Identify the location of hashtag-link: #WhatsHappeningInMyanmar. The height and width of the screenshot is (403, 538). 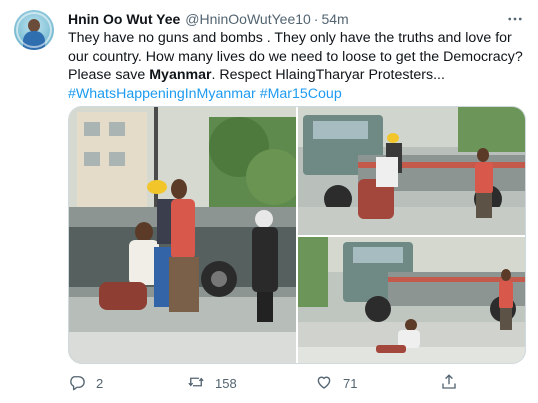
(162, 94).